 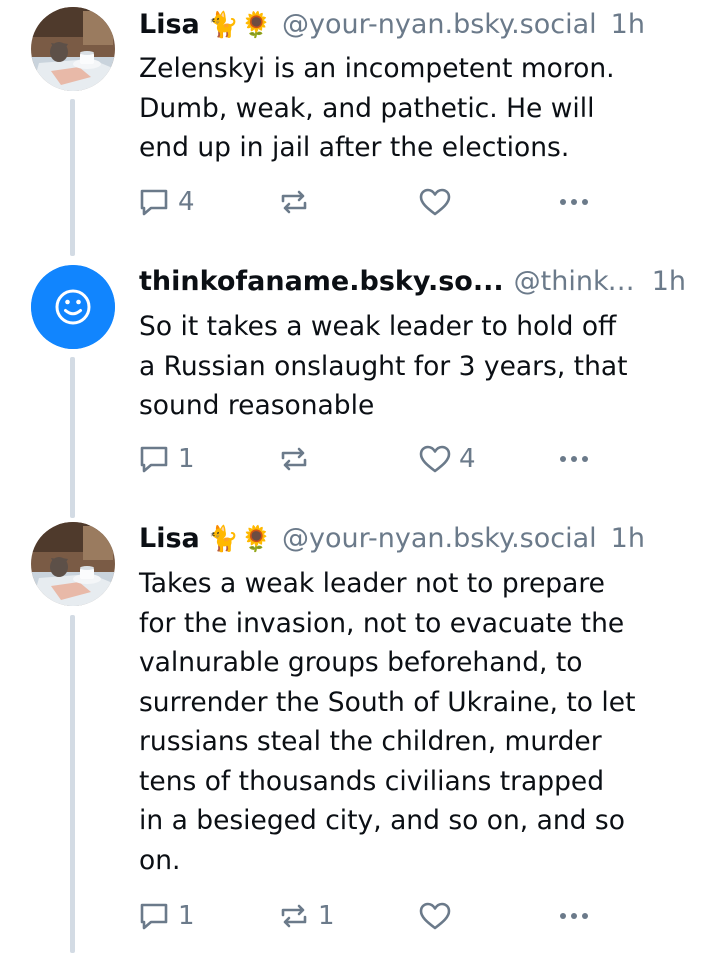 I want to click on post-actions: 1 1, so click(x=371, y=916).